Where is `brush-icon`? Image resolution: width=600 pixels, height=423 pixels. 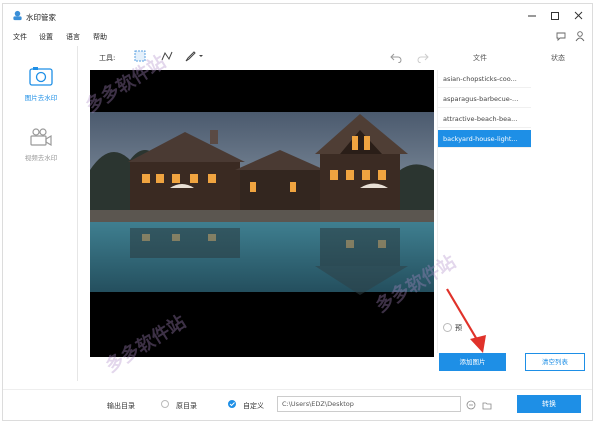
brush-icon is located at coordinates (194, 56).